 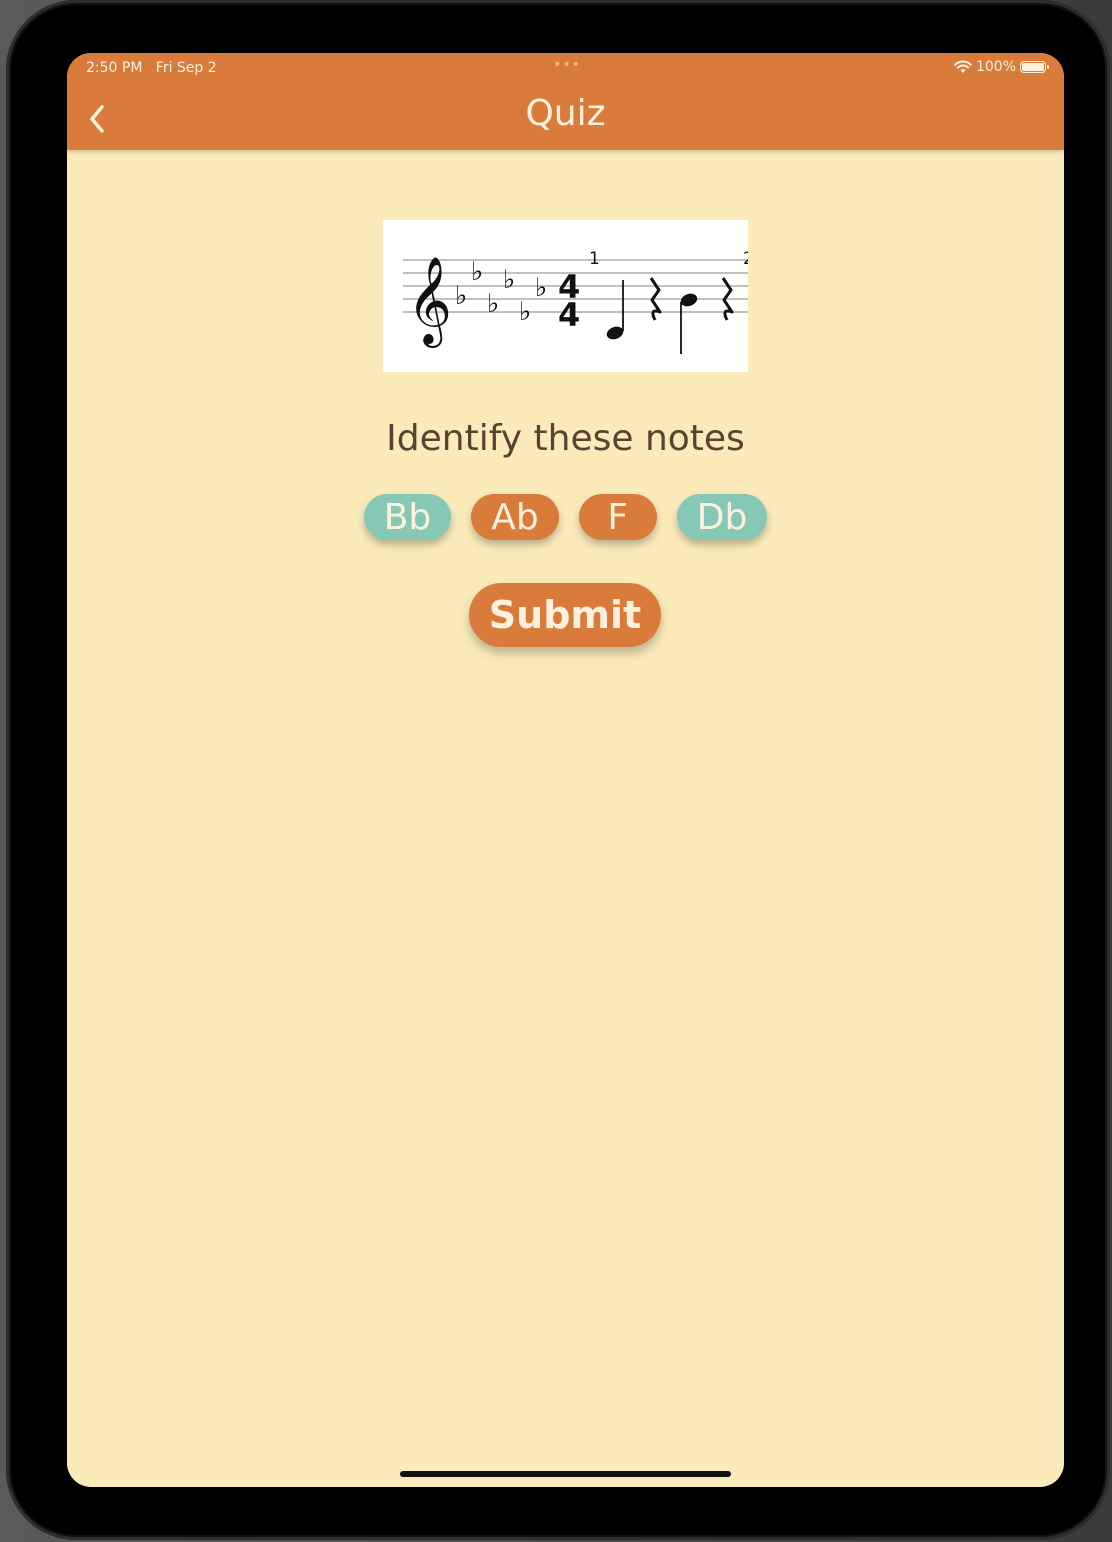 I want to click on treble-clef: 𝄞, so click(x=429, y=301).